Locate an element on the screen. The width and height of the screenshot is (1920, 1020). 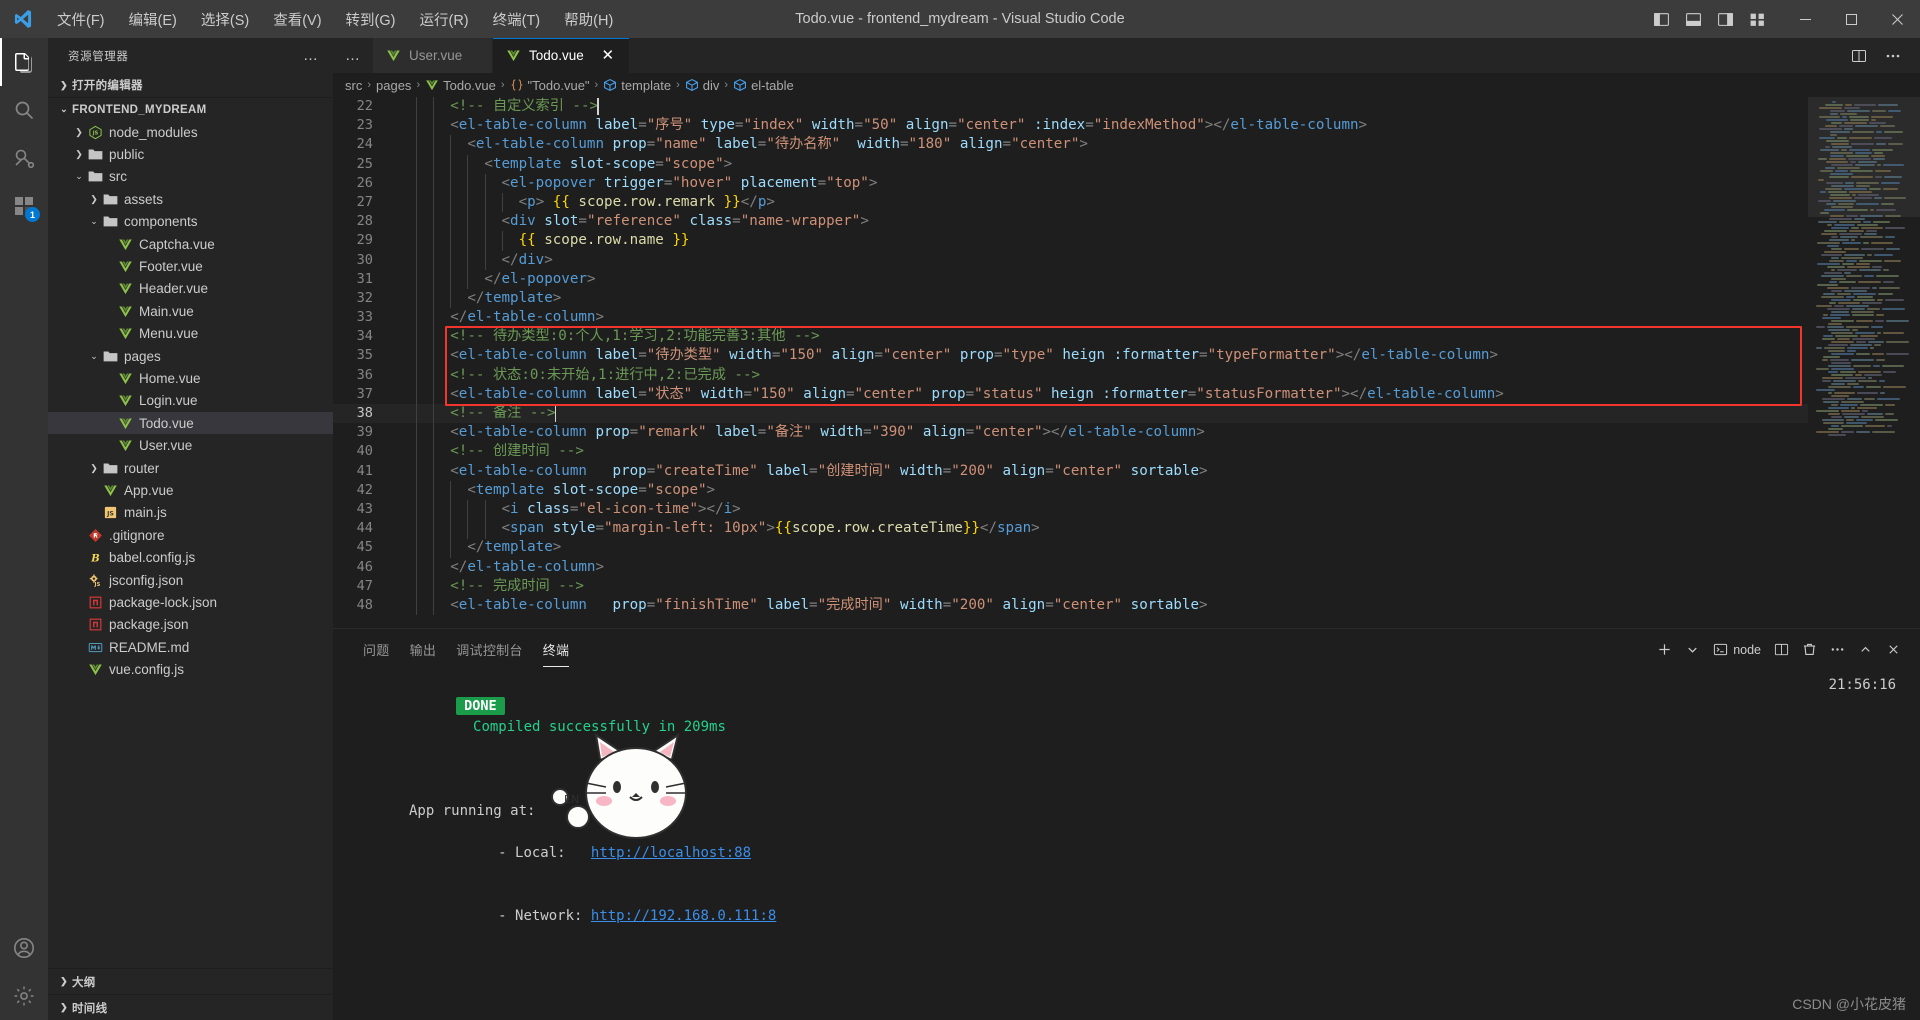
menu-selection: 选择(S) is located at coordinates (225, 19).